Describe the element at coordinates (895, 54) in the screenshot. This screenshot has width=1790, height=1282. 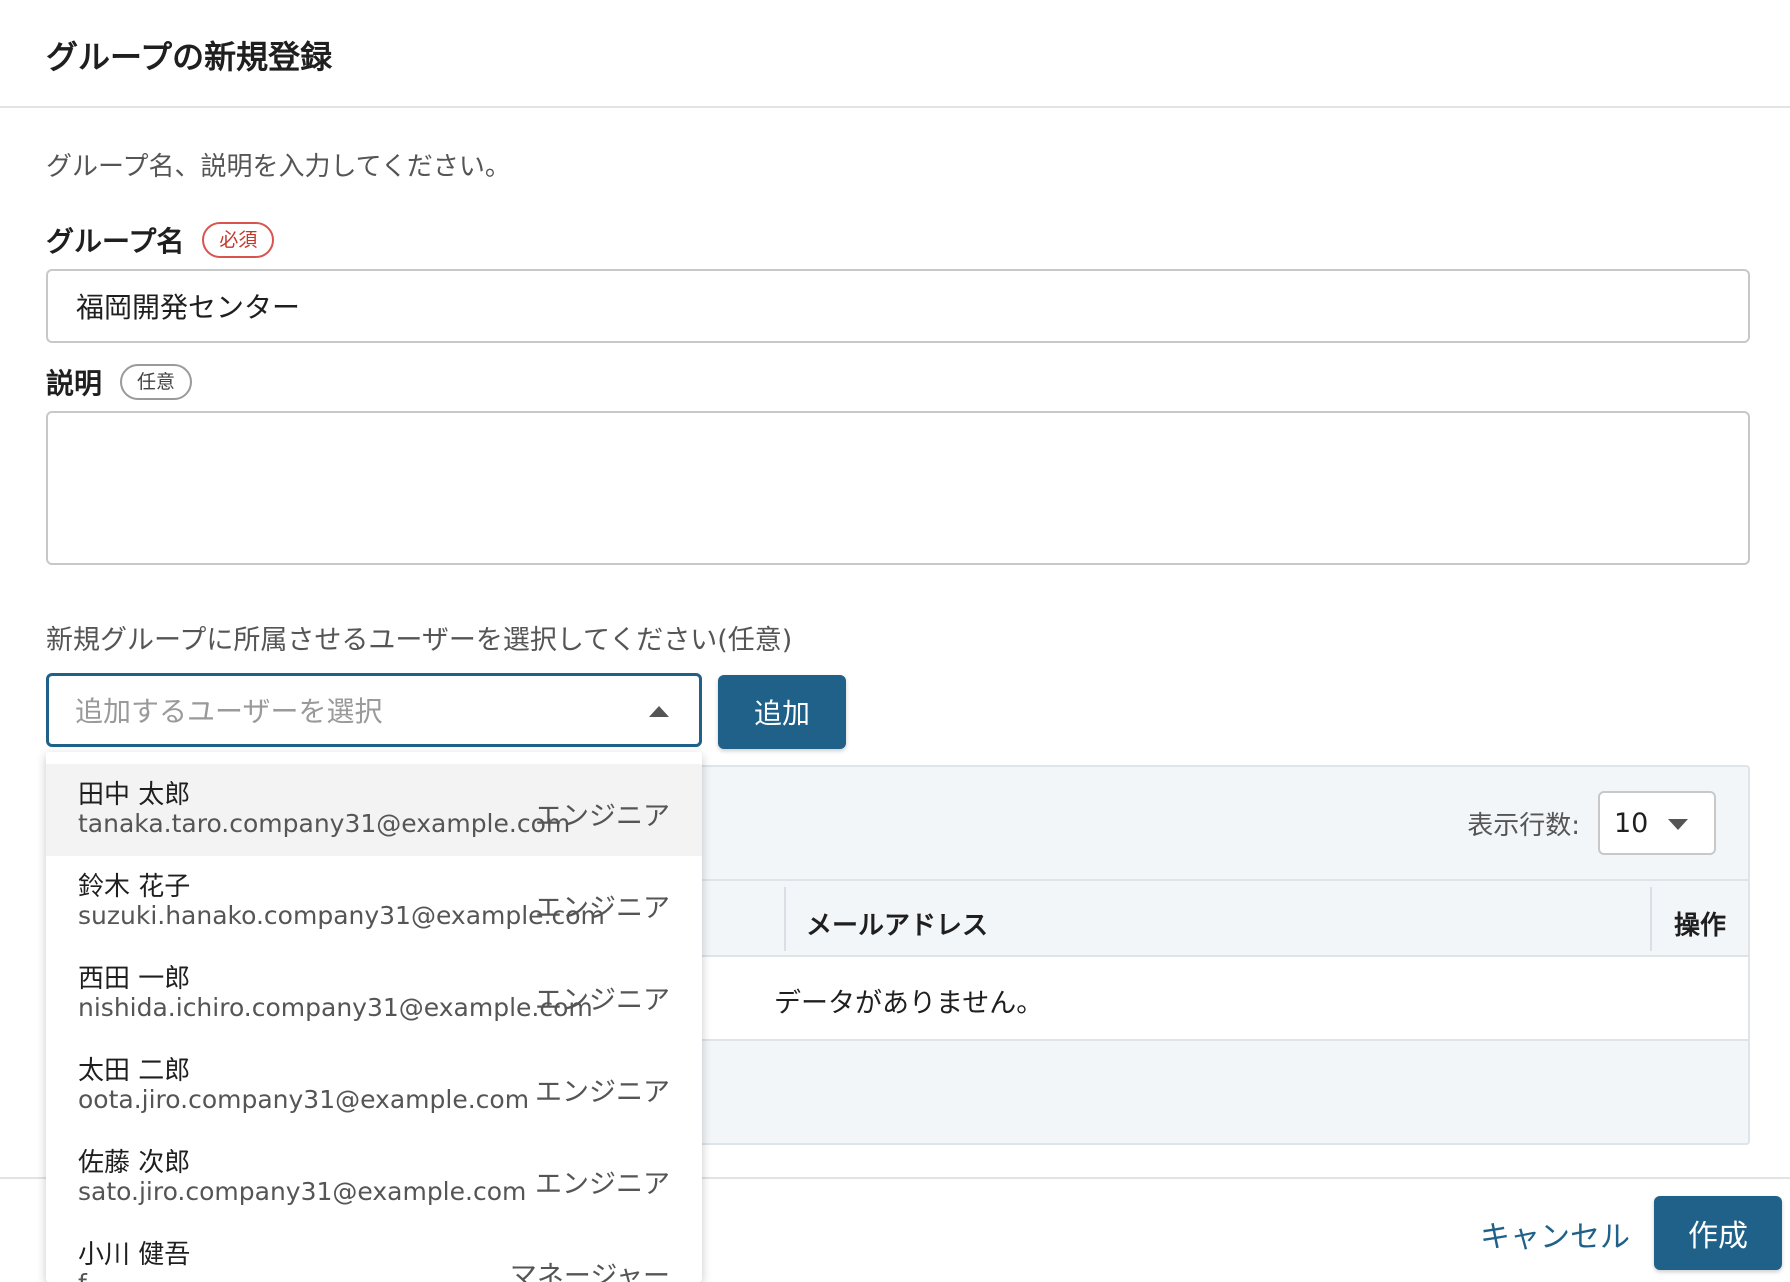
I see `dialog-header: グループの新規登録` at that location.